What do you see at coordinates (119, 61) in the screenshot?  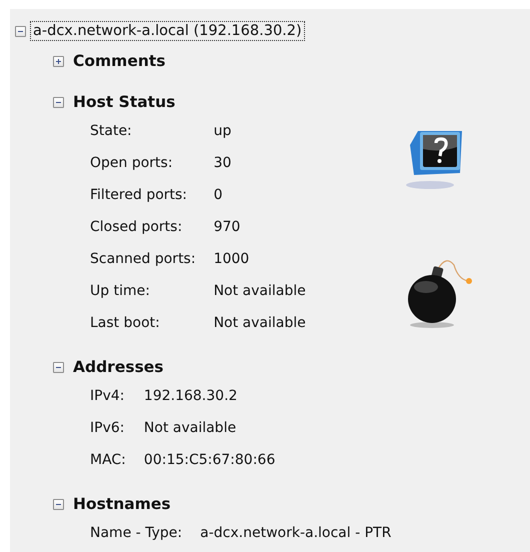 I see `section-title: Comments` at bounding box center [119, 61].